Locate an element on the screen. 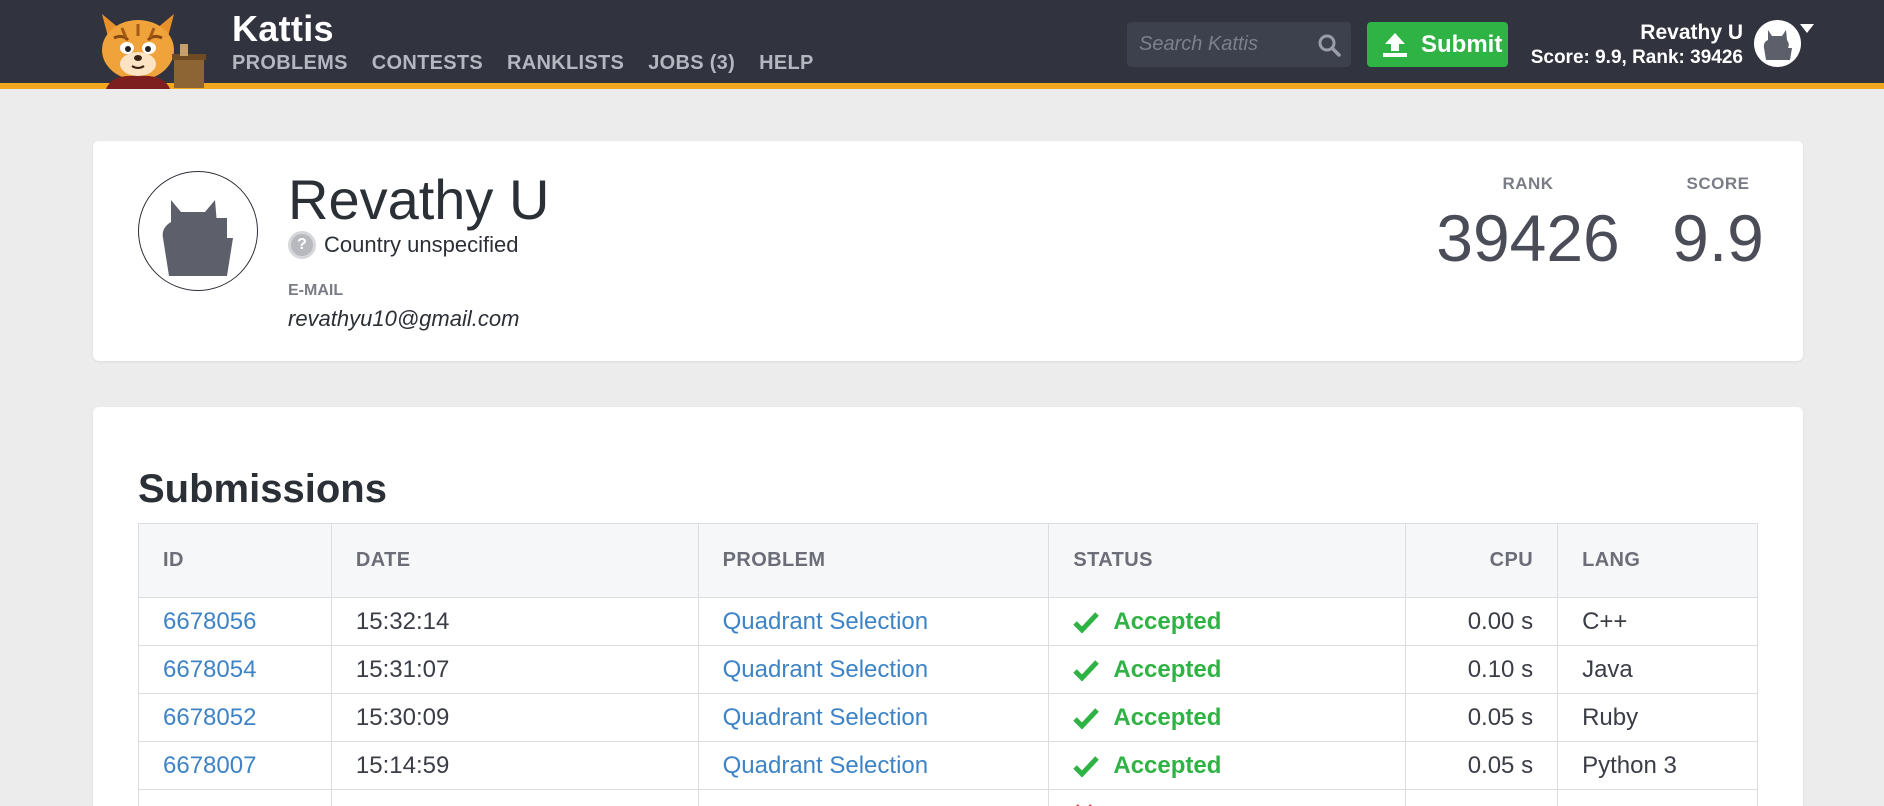 The image size is (1884, 806). col-cpu: CPU is located at coordinates (1482, 560).